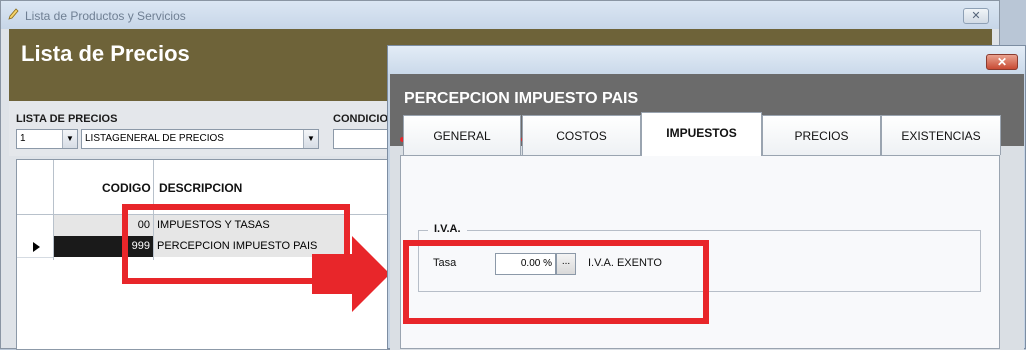  Describe the element at coordinates (1002, 62) in the screenshot. I see `dialog-close-button: ✕` at that location.